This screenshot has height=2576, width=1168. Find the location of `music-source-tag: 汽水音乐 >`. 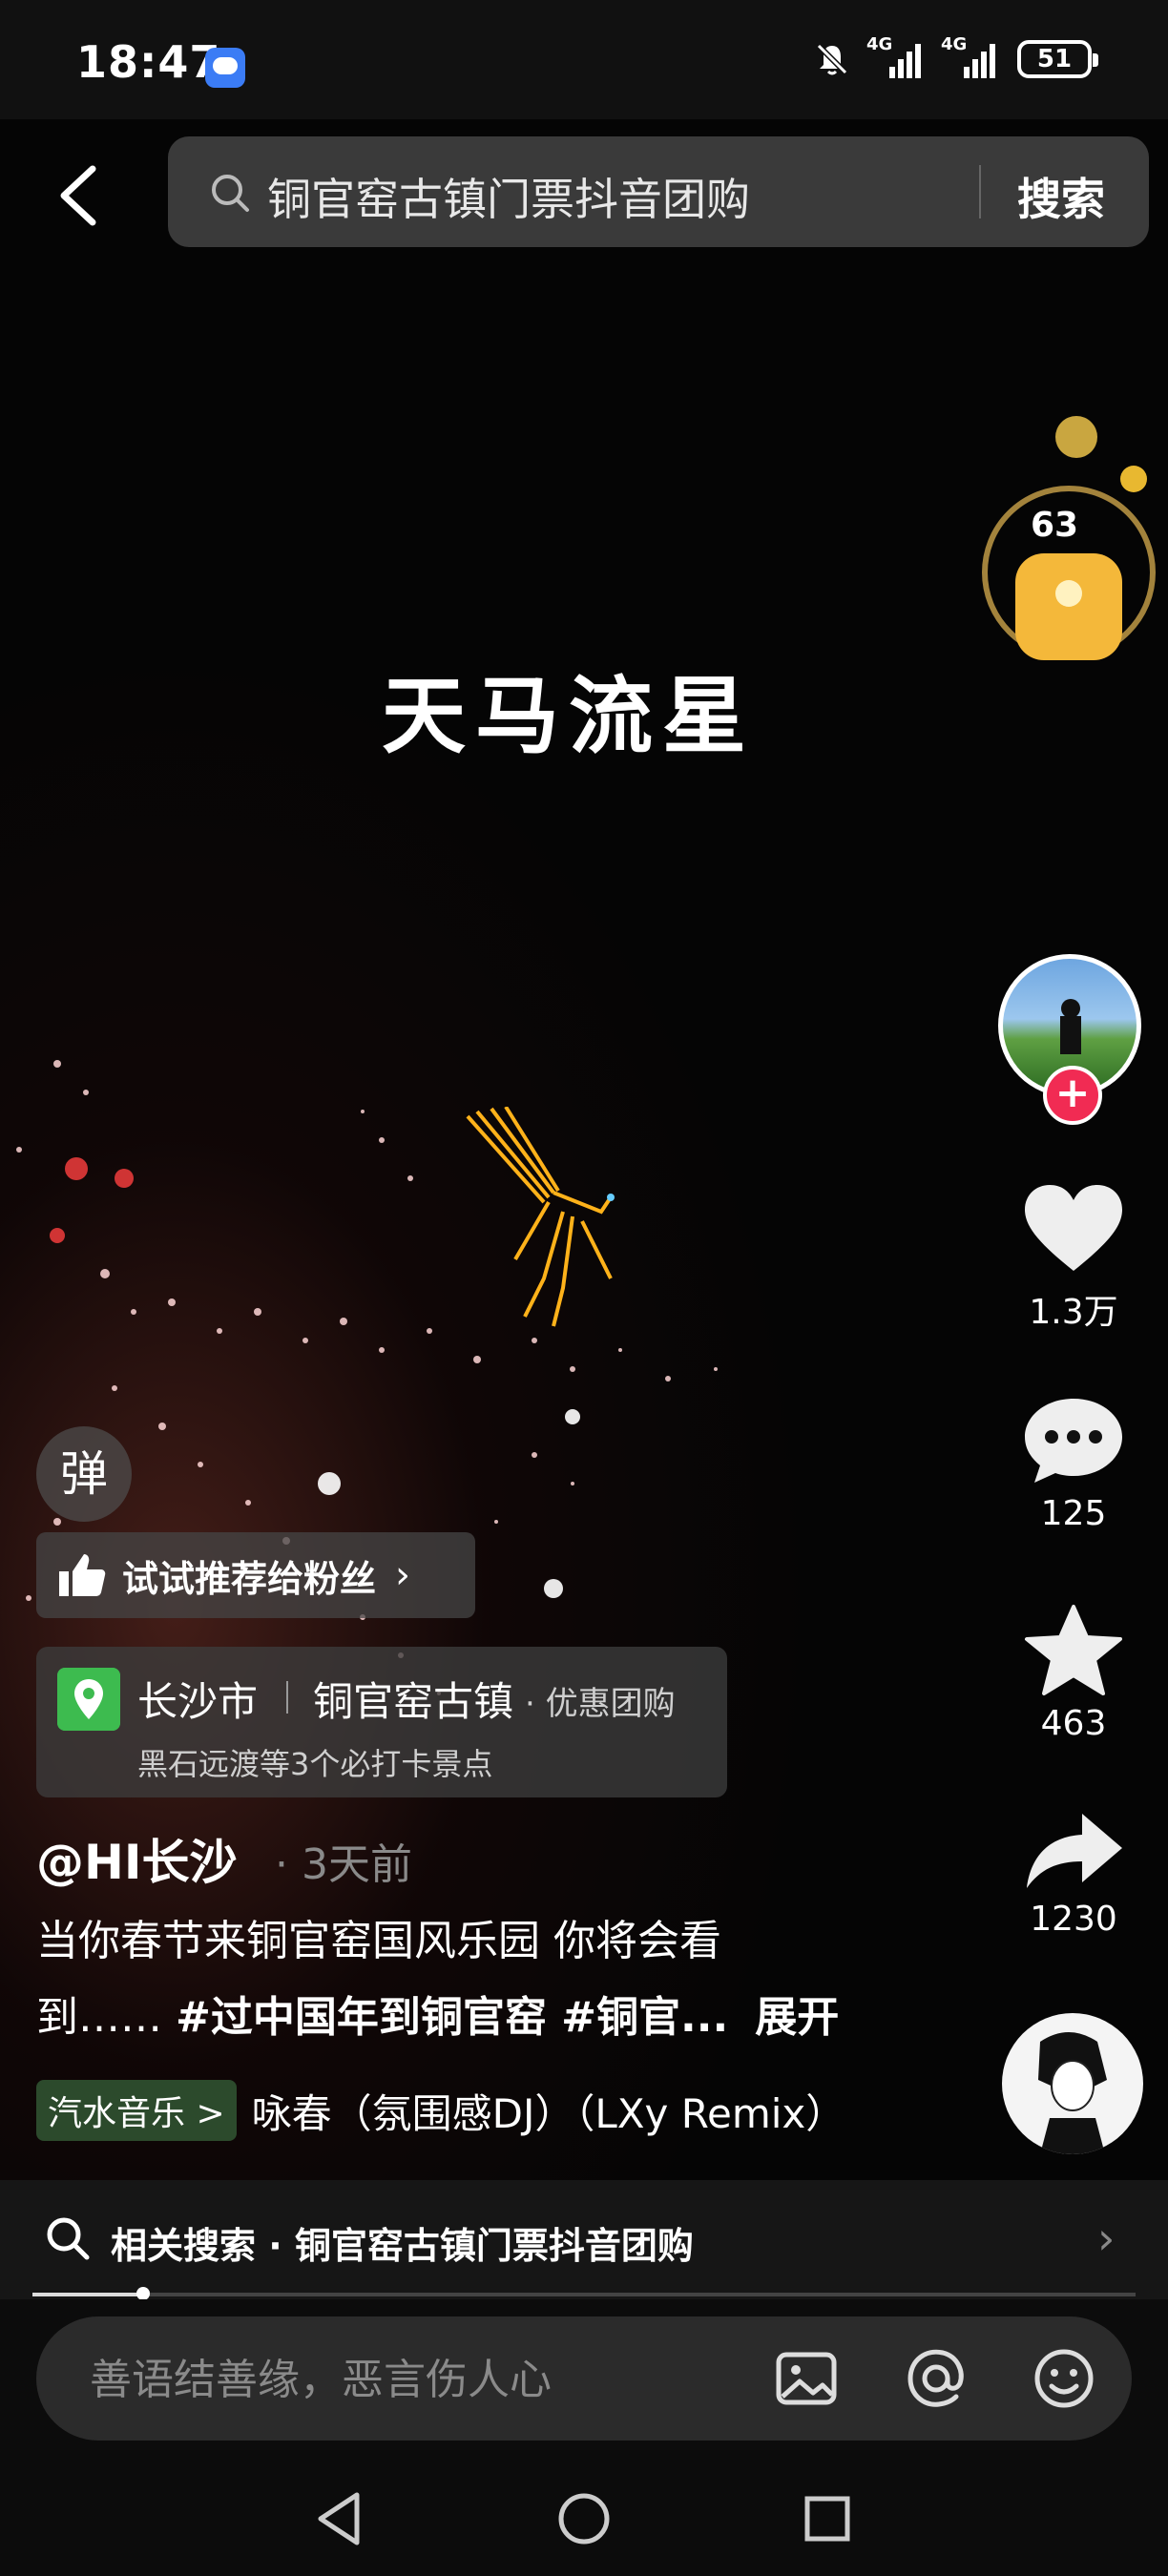

music-source-tag: 汽水音乐 > is located at coordinates (136, 2110).